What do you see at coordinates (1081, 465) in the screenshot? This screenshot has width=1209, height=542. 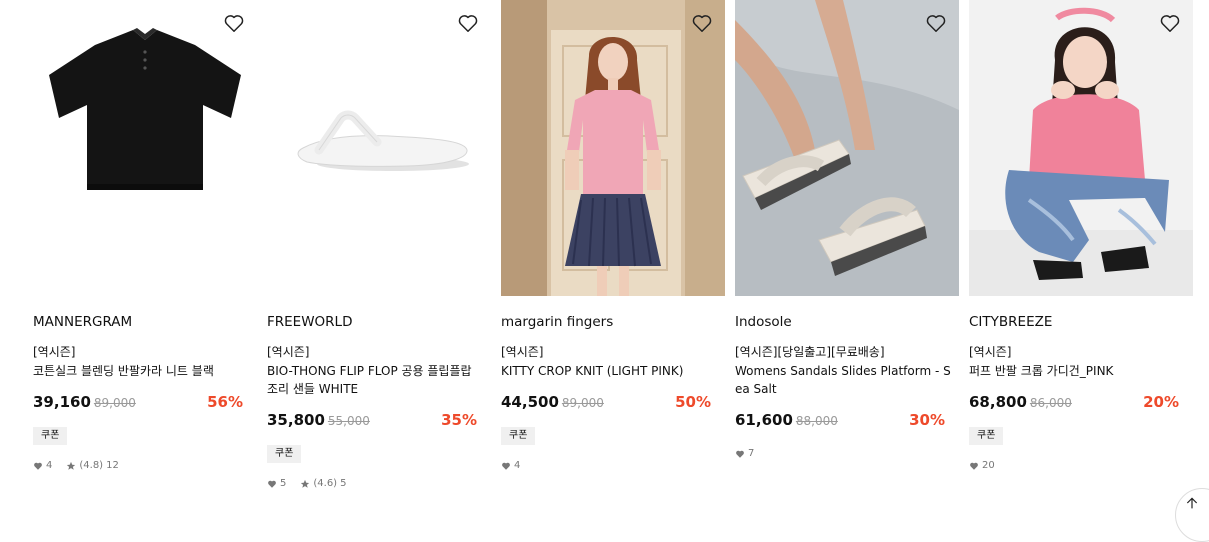 I see `product-stats: 20` at bounding box center [1081, 465].